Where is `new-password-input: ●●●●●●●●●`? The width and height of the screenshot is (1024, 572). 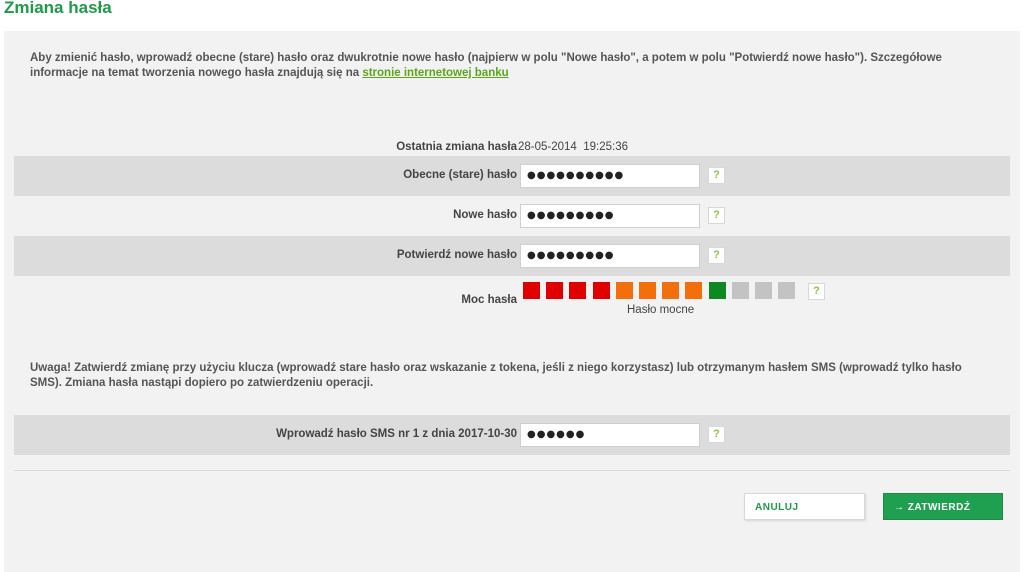 new-password-input: ●●●●●●●●● is located at coordinates (610, 216).